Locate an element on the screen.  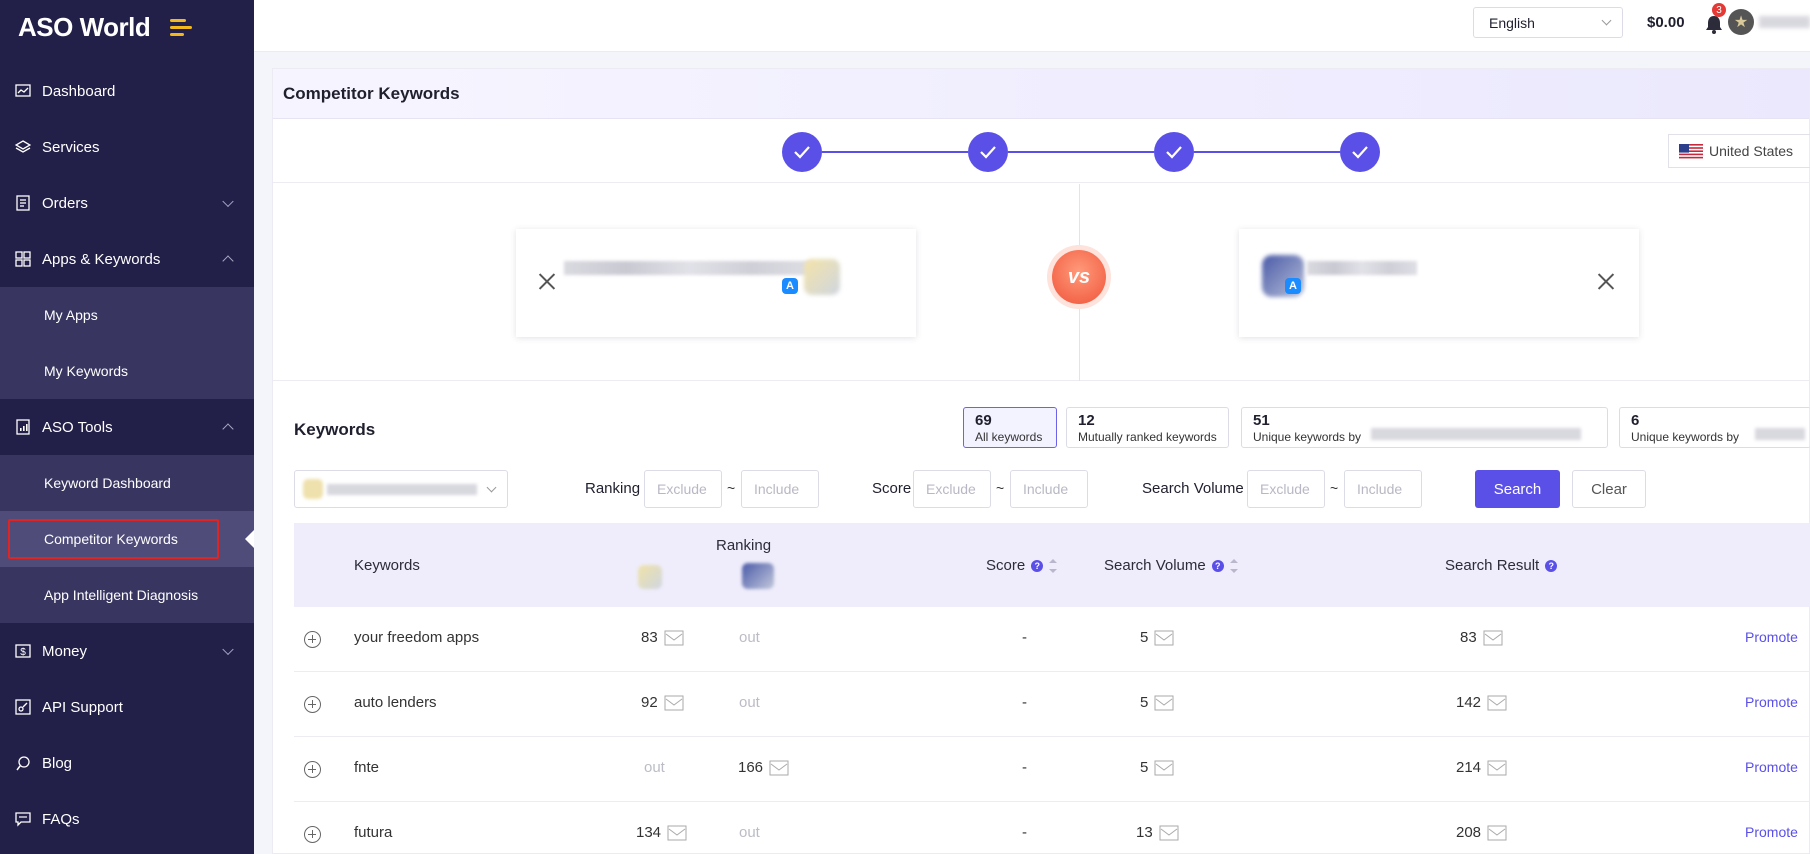
score-exclude-input is located at coordinates (952, 489).